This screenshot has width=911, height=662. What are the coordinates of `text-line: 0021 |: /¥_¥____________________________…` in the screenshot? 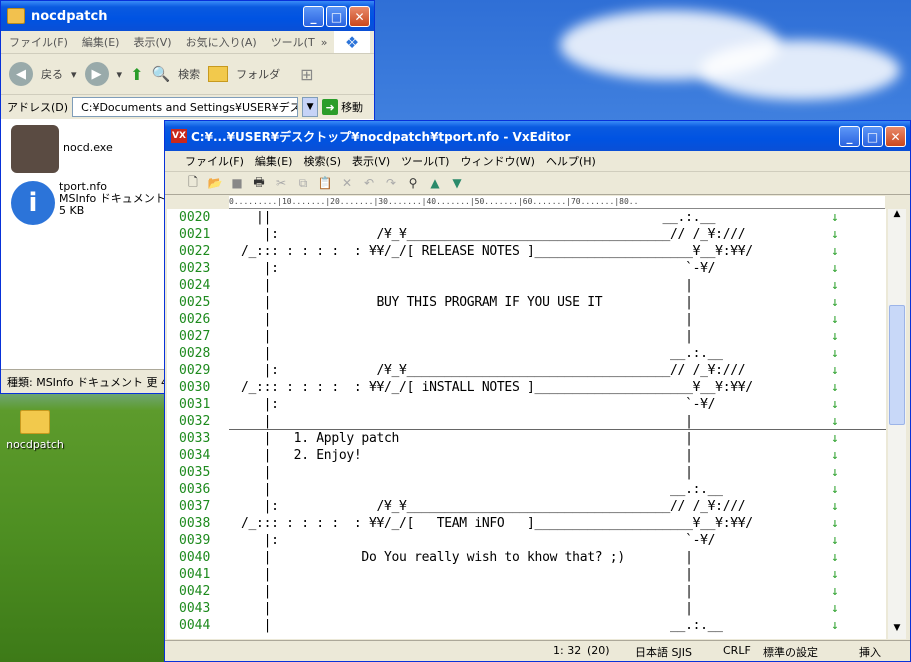 It's located at (526, 234).